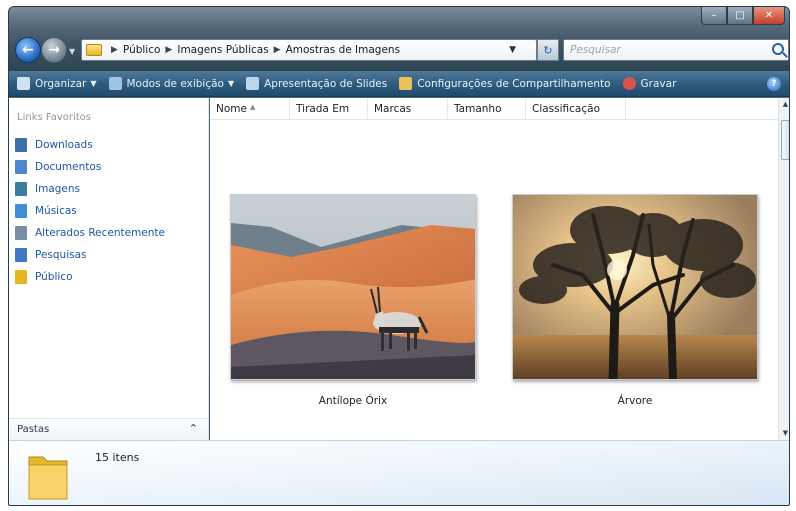  I want to click on scroll-up-icon: ▲, so click(784, 104).